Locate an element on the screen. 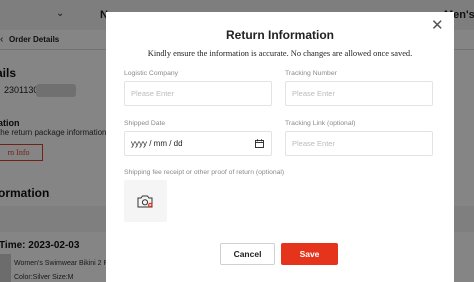 Image resolution: width=474 pixels, height=282 pixels. camera-icon is located at coordinates (145, 201).